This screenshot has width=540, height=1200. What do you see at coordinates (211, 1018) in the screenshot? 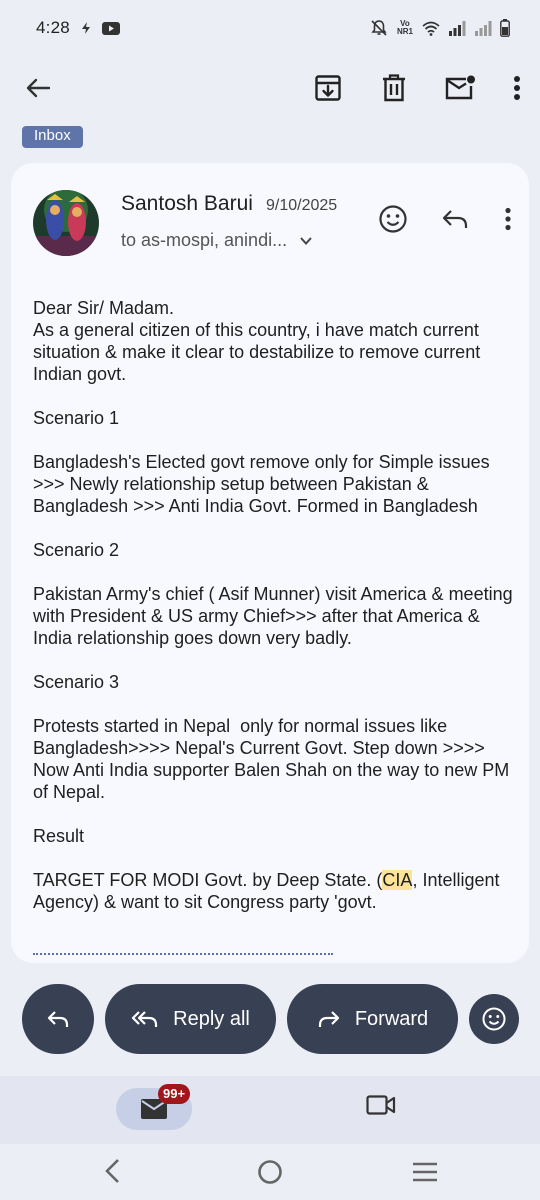
I see `reply-all-label: Reply all` at bounding box center [211, 1018].